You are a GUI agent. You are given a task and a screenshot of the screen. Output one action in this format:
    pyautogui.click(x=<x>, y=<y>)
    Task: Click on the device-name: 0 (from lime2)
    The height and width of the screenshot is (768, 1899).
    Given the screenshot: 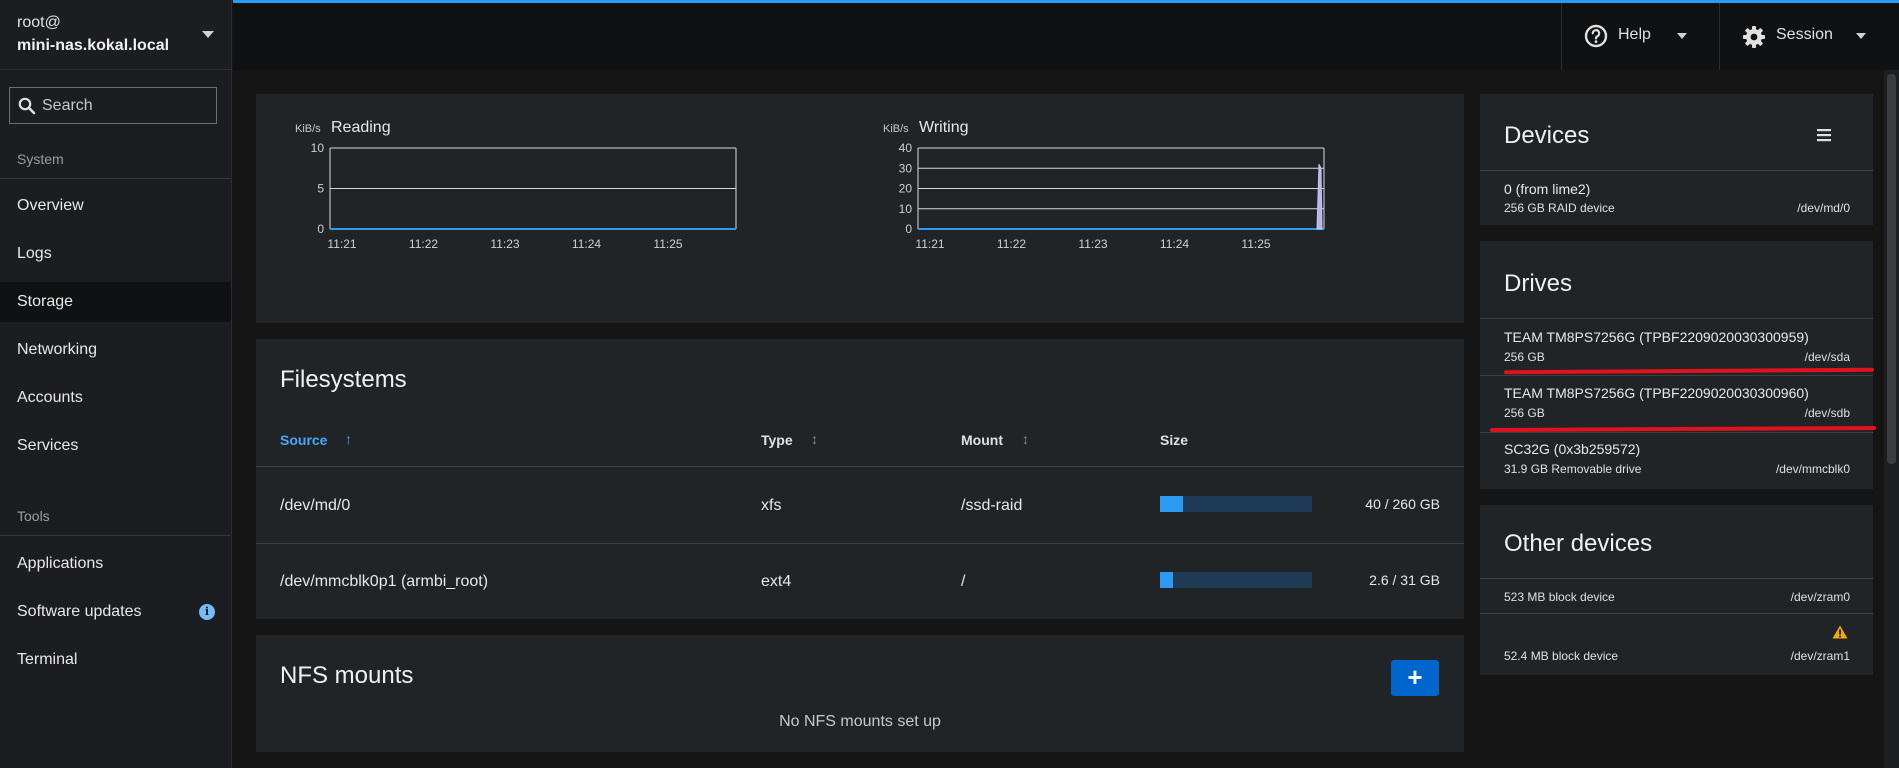 What is the action you would take?
    pyautogui.click(x=1547, y=189)
    